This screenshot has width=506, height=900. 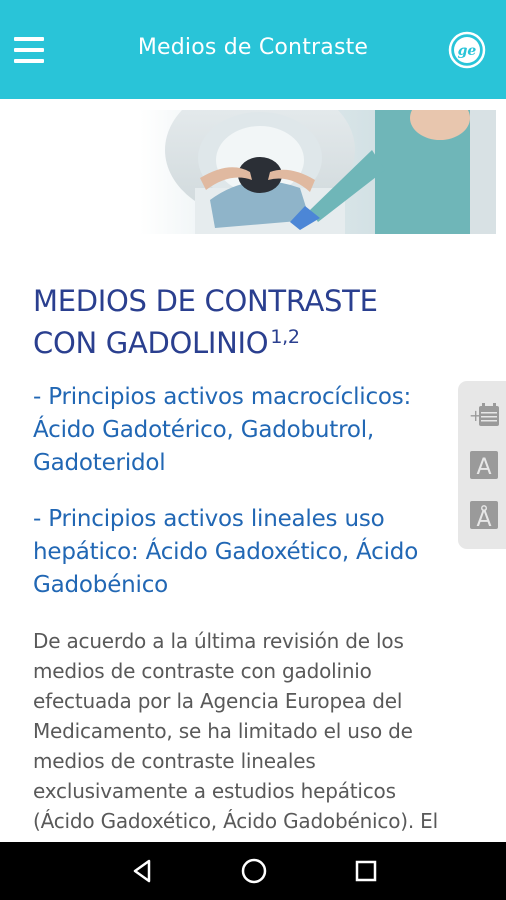 I want to click on body-line: medios de contraste con gadolinio, so click(x=202, y=671).